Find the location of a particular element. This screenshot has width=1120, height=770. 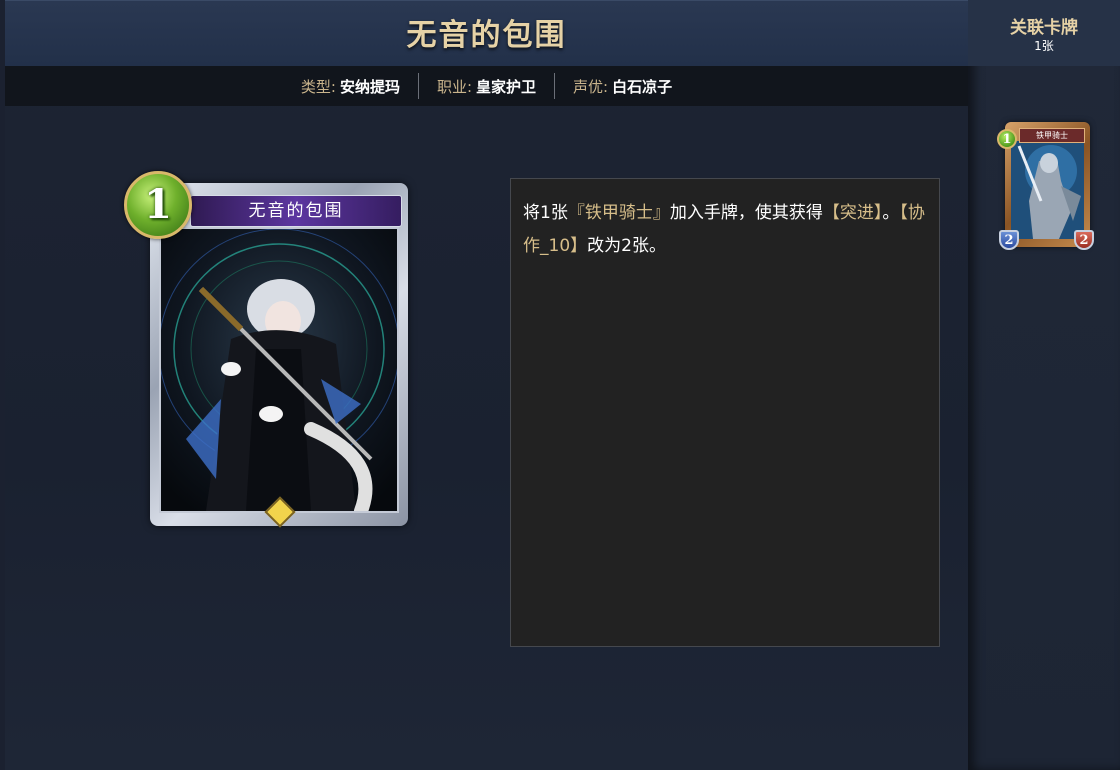

meta-cv: 声优: 白石凉子 is located at coordinates (622, 86).